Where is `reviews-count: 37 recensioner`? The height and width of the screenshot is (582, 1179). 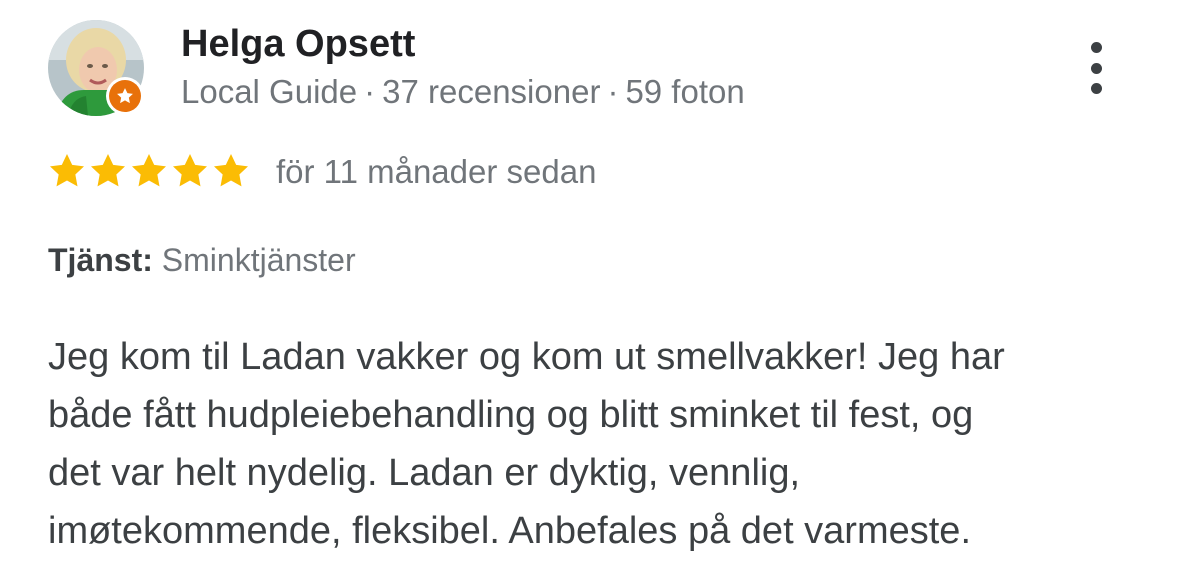 reviews-count: 37 recensioner is located at coordinates (491, 91).